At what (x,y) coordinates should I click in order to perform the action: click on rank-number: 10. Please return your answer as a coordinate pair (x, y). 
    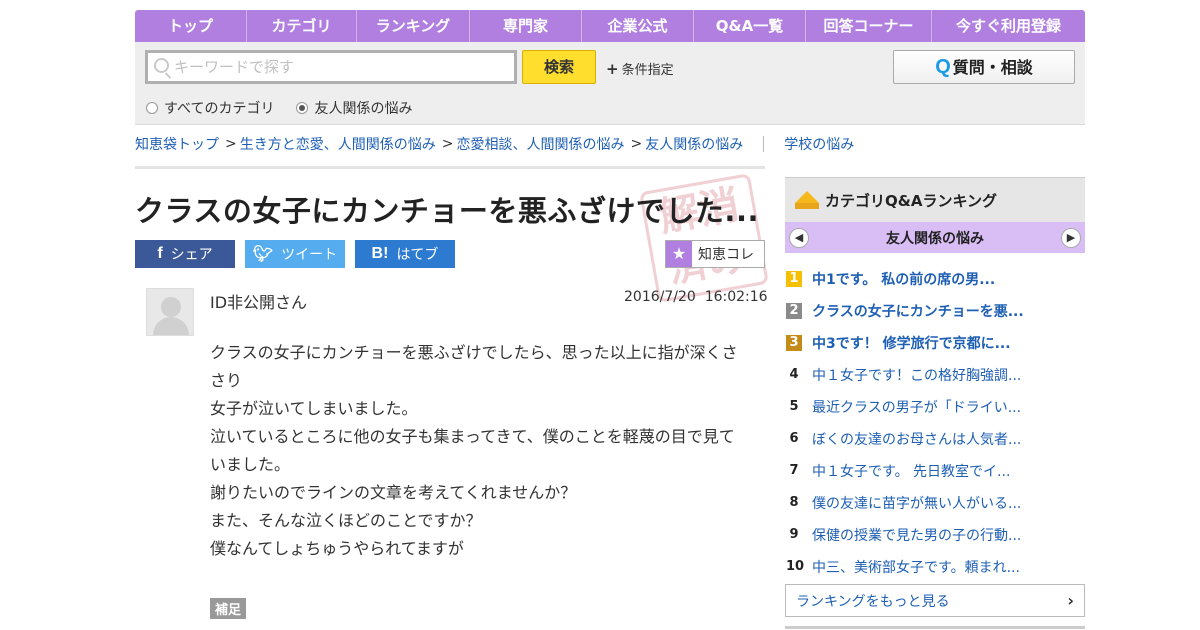
    Looking at the image, I should click on (795, 566).